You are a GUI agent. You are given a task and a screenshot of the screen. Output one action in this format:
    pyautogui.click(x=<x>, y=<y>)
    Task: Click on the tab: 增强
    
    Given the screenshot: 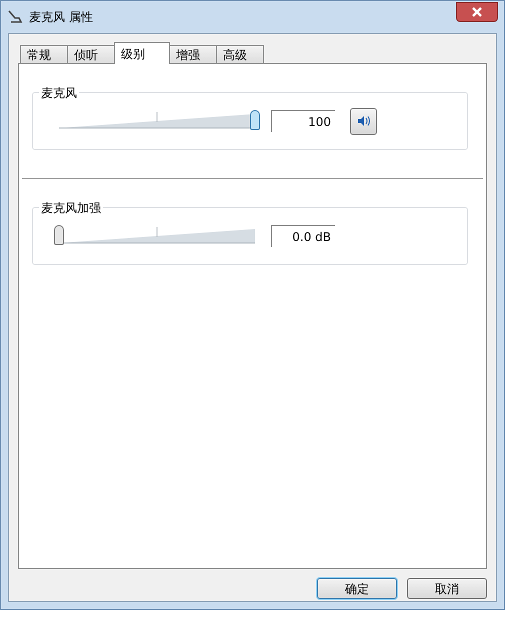 What is the action you would take?
    pyautogui.click(x=193, y=54)
    